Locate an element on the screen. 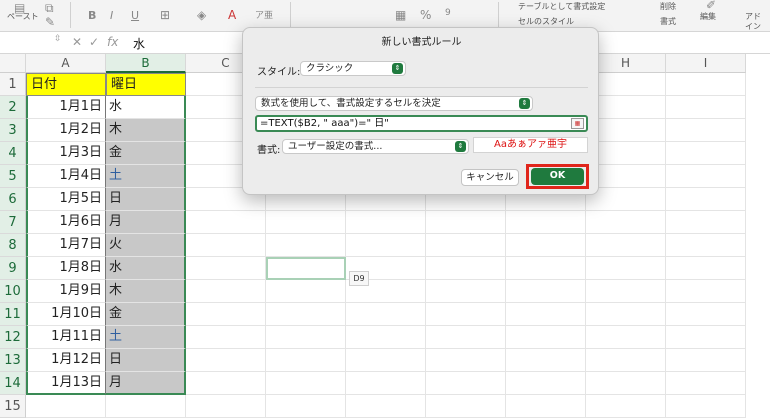 Image resolution: width=770 pixels, height=418 pixels. row-header-6: 6 is located at coordinates (13, 199).